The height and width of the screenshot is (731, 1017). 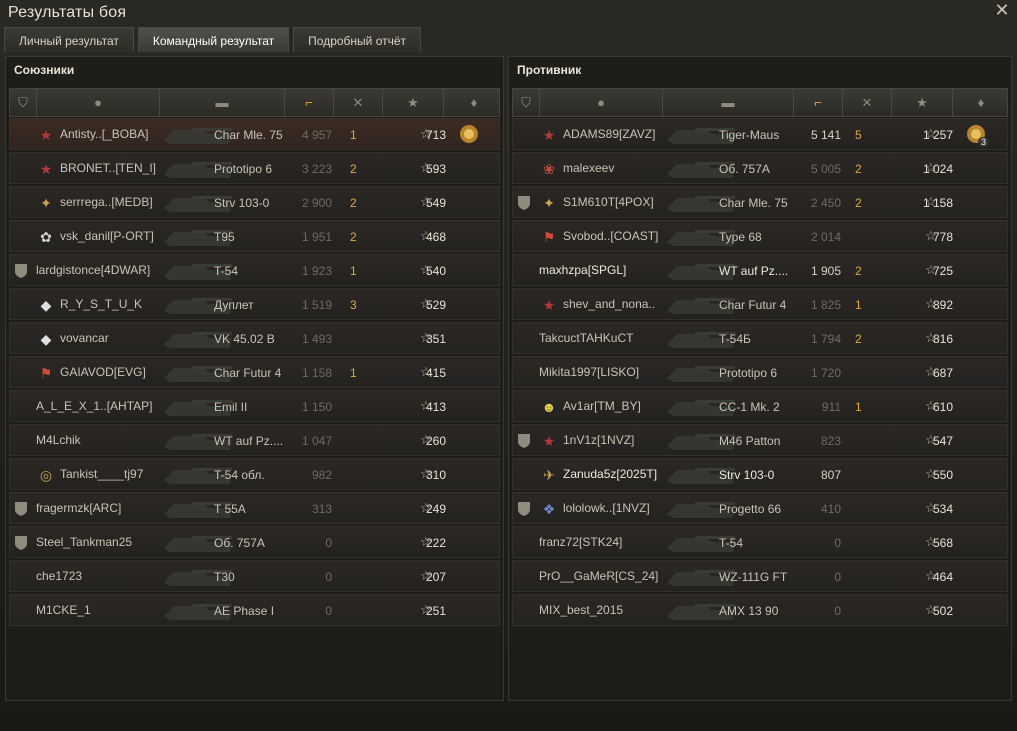 What do you see at coordinates (254, 508) in the screenshot?
I see `player-row: fragermzk[ARC] T 55A 313 249 ☆` at bounding box center [254, 508].